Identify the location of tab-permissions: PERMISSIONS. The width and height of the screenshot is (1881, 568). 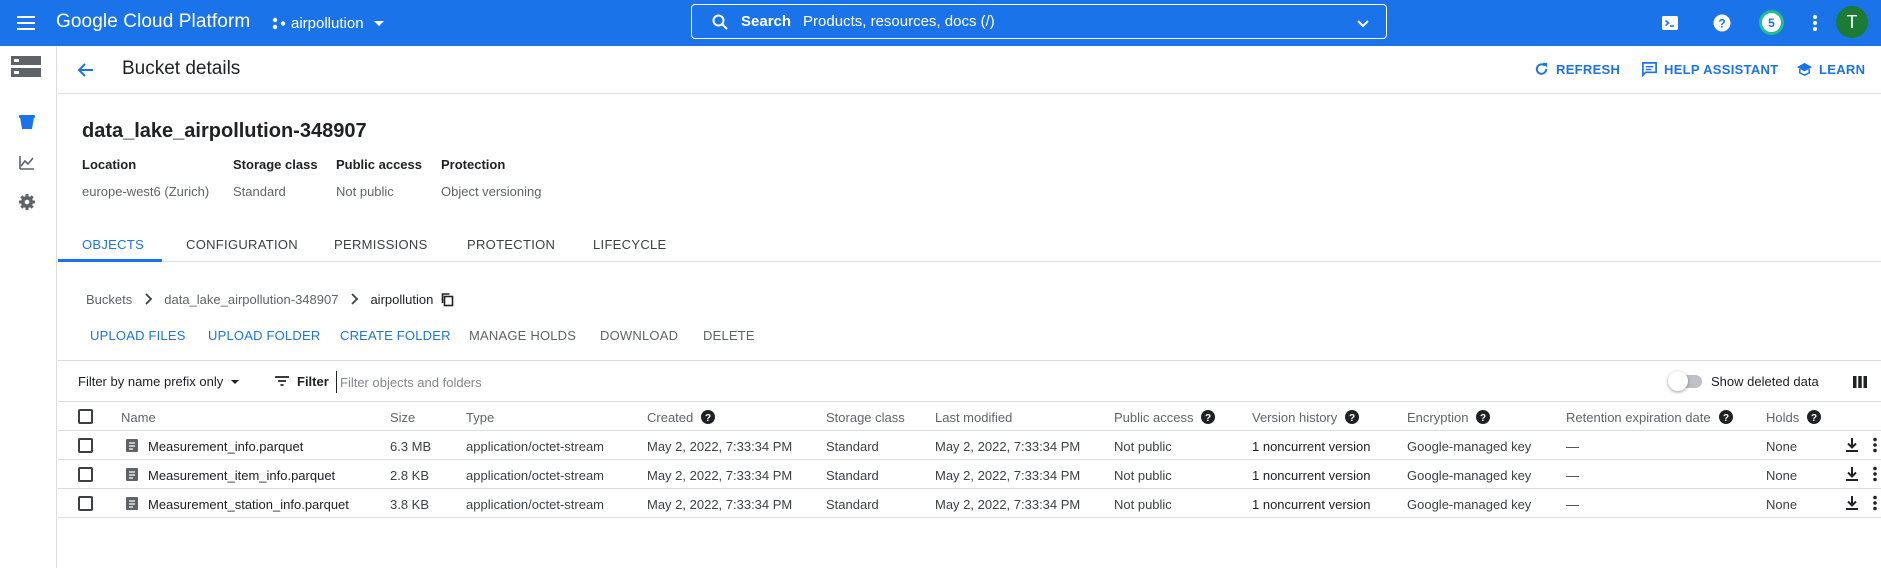
(381, 244).